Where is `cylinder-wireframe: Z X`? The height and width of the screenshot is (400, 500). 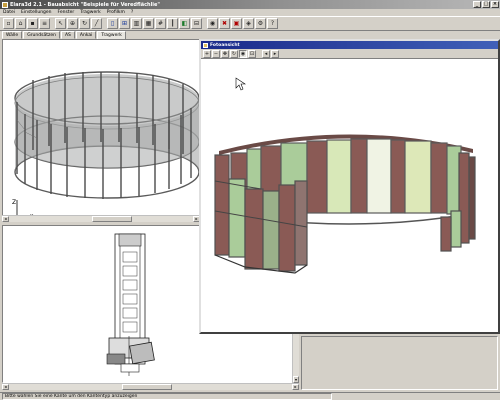
cylinder-wireframe: Z X is located at coordinates (105, 145).